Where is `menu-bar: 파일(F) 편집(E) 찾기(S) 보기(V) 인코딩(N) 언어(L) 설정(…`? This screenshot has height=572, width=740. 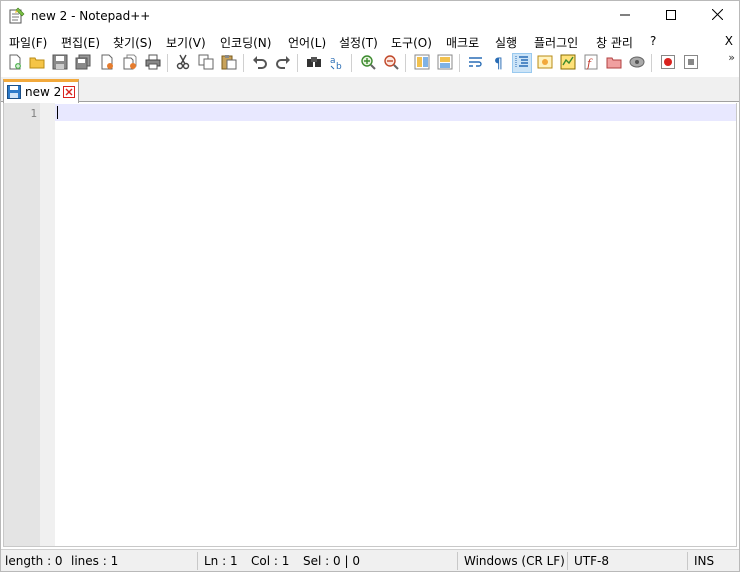
menu-bar: 파일(F) 편집(E) 찾기(S) 보기(V) 인코딩(N) 언어(L) 설정(… is located at coordinates (370, 41).